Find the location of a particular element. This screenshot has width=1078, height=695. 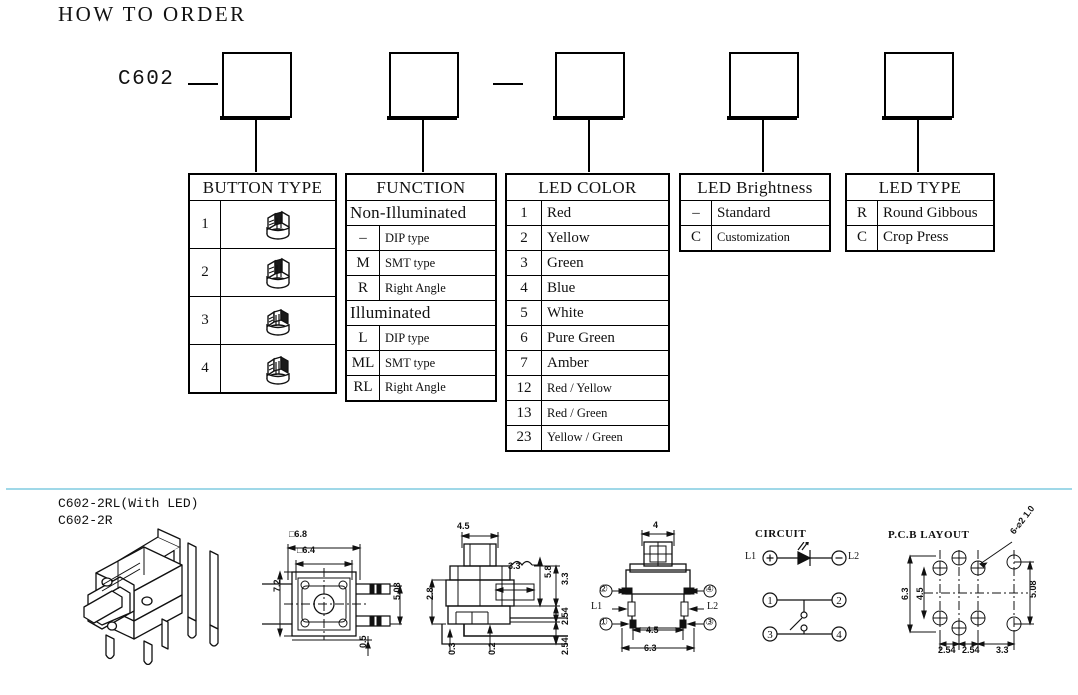

dim-front-cap: 4 is located at coordinates (656, 525).